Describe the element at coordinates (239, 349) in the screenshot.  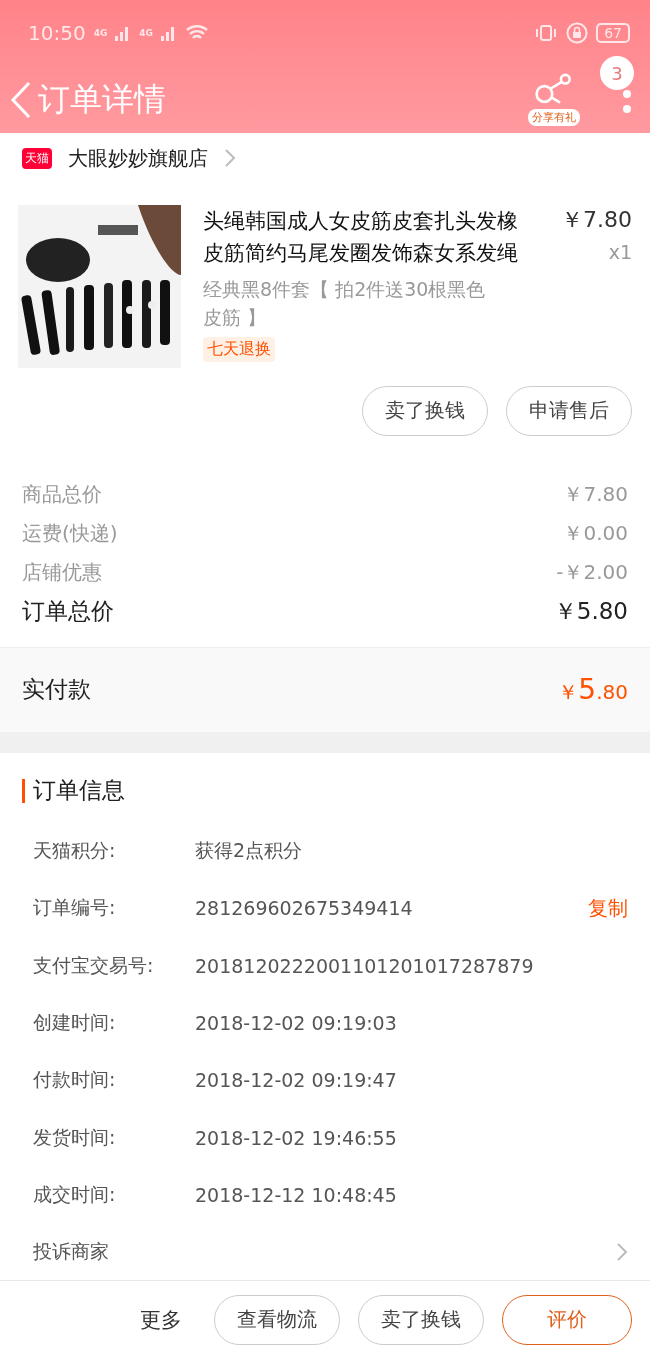
I see `return-tag: 七天退换` at that location.